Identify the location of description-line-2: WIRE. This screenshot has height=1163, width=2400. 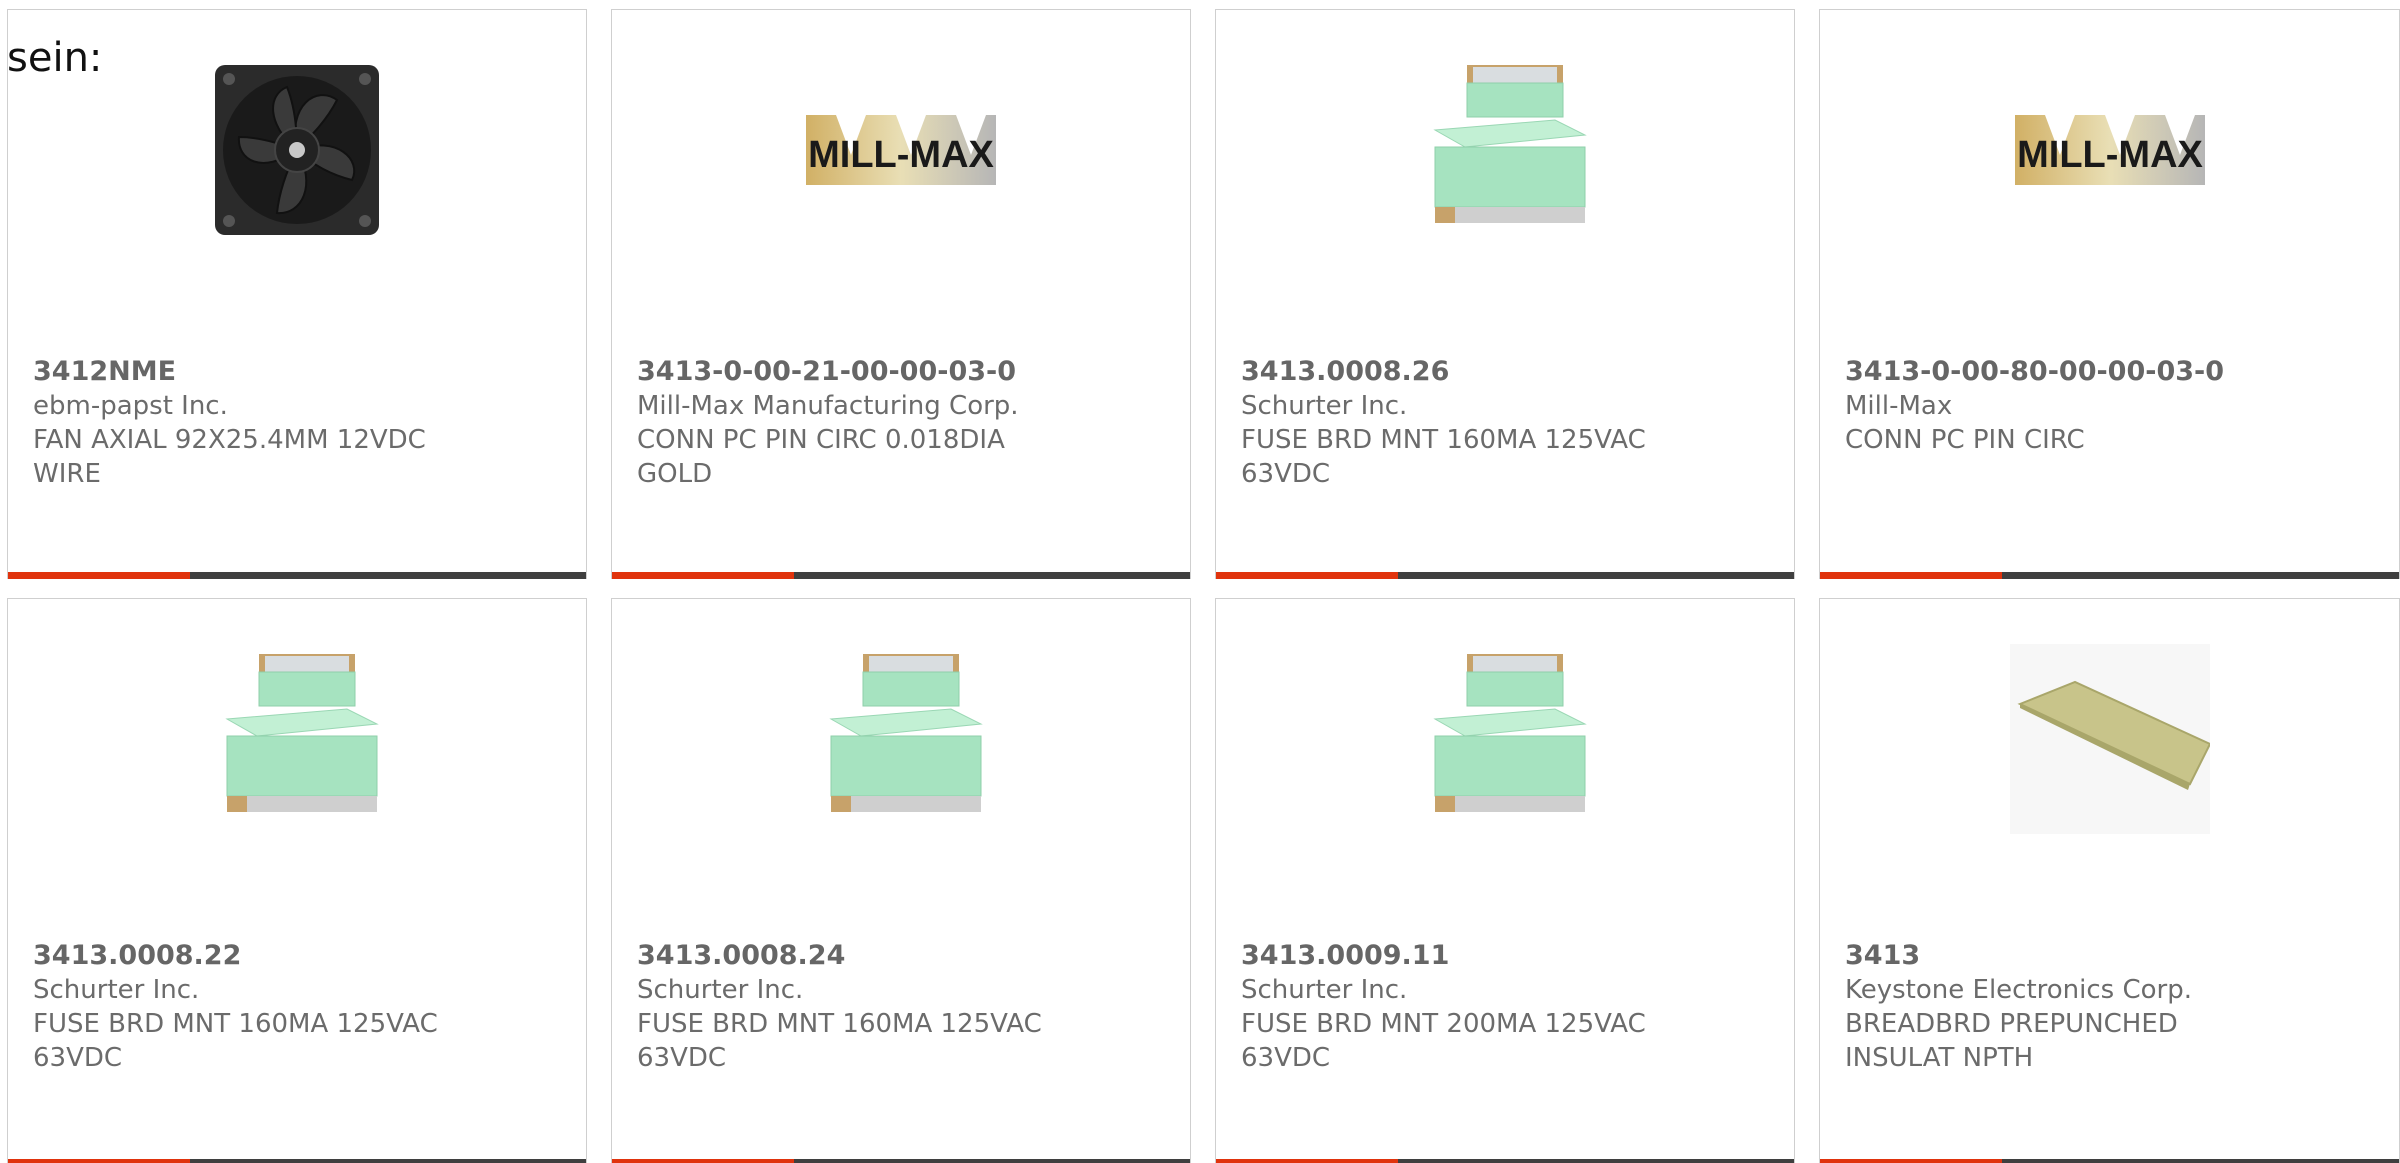
(67, 474).